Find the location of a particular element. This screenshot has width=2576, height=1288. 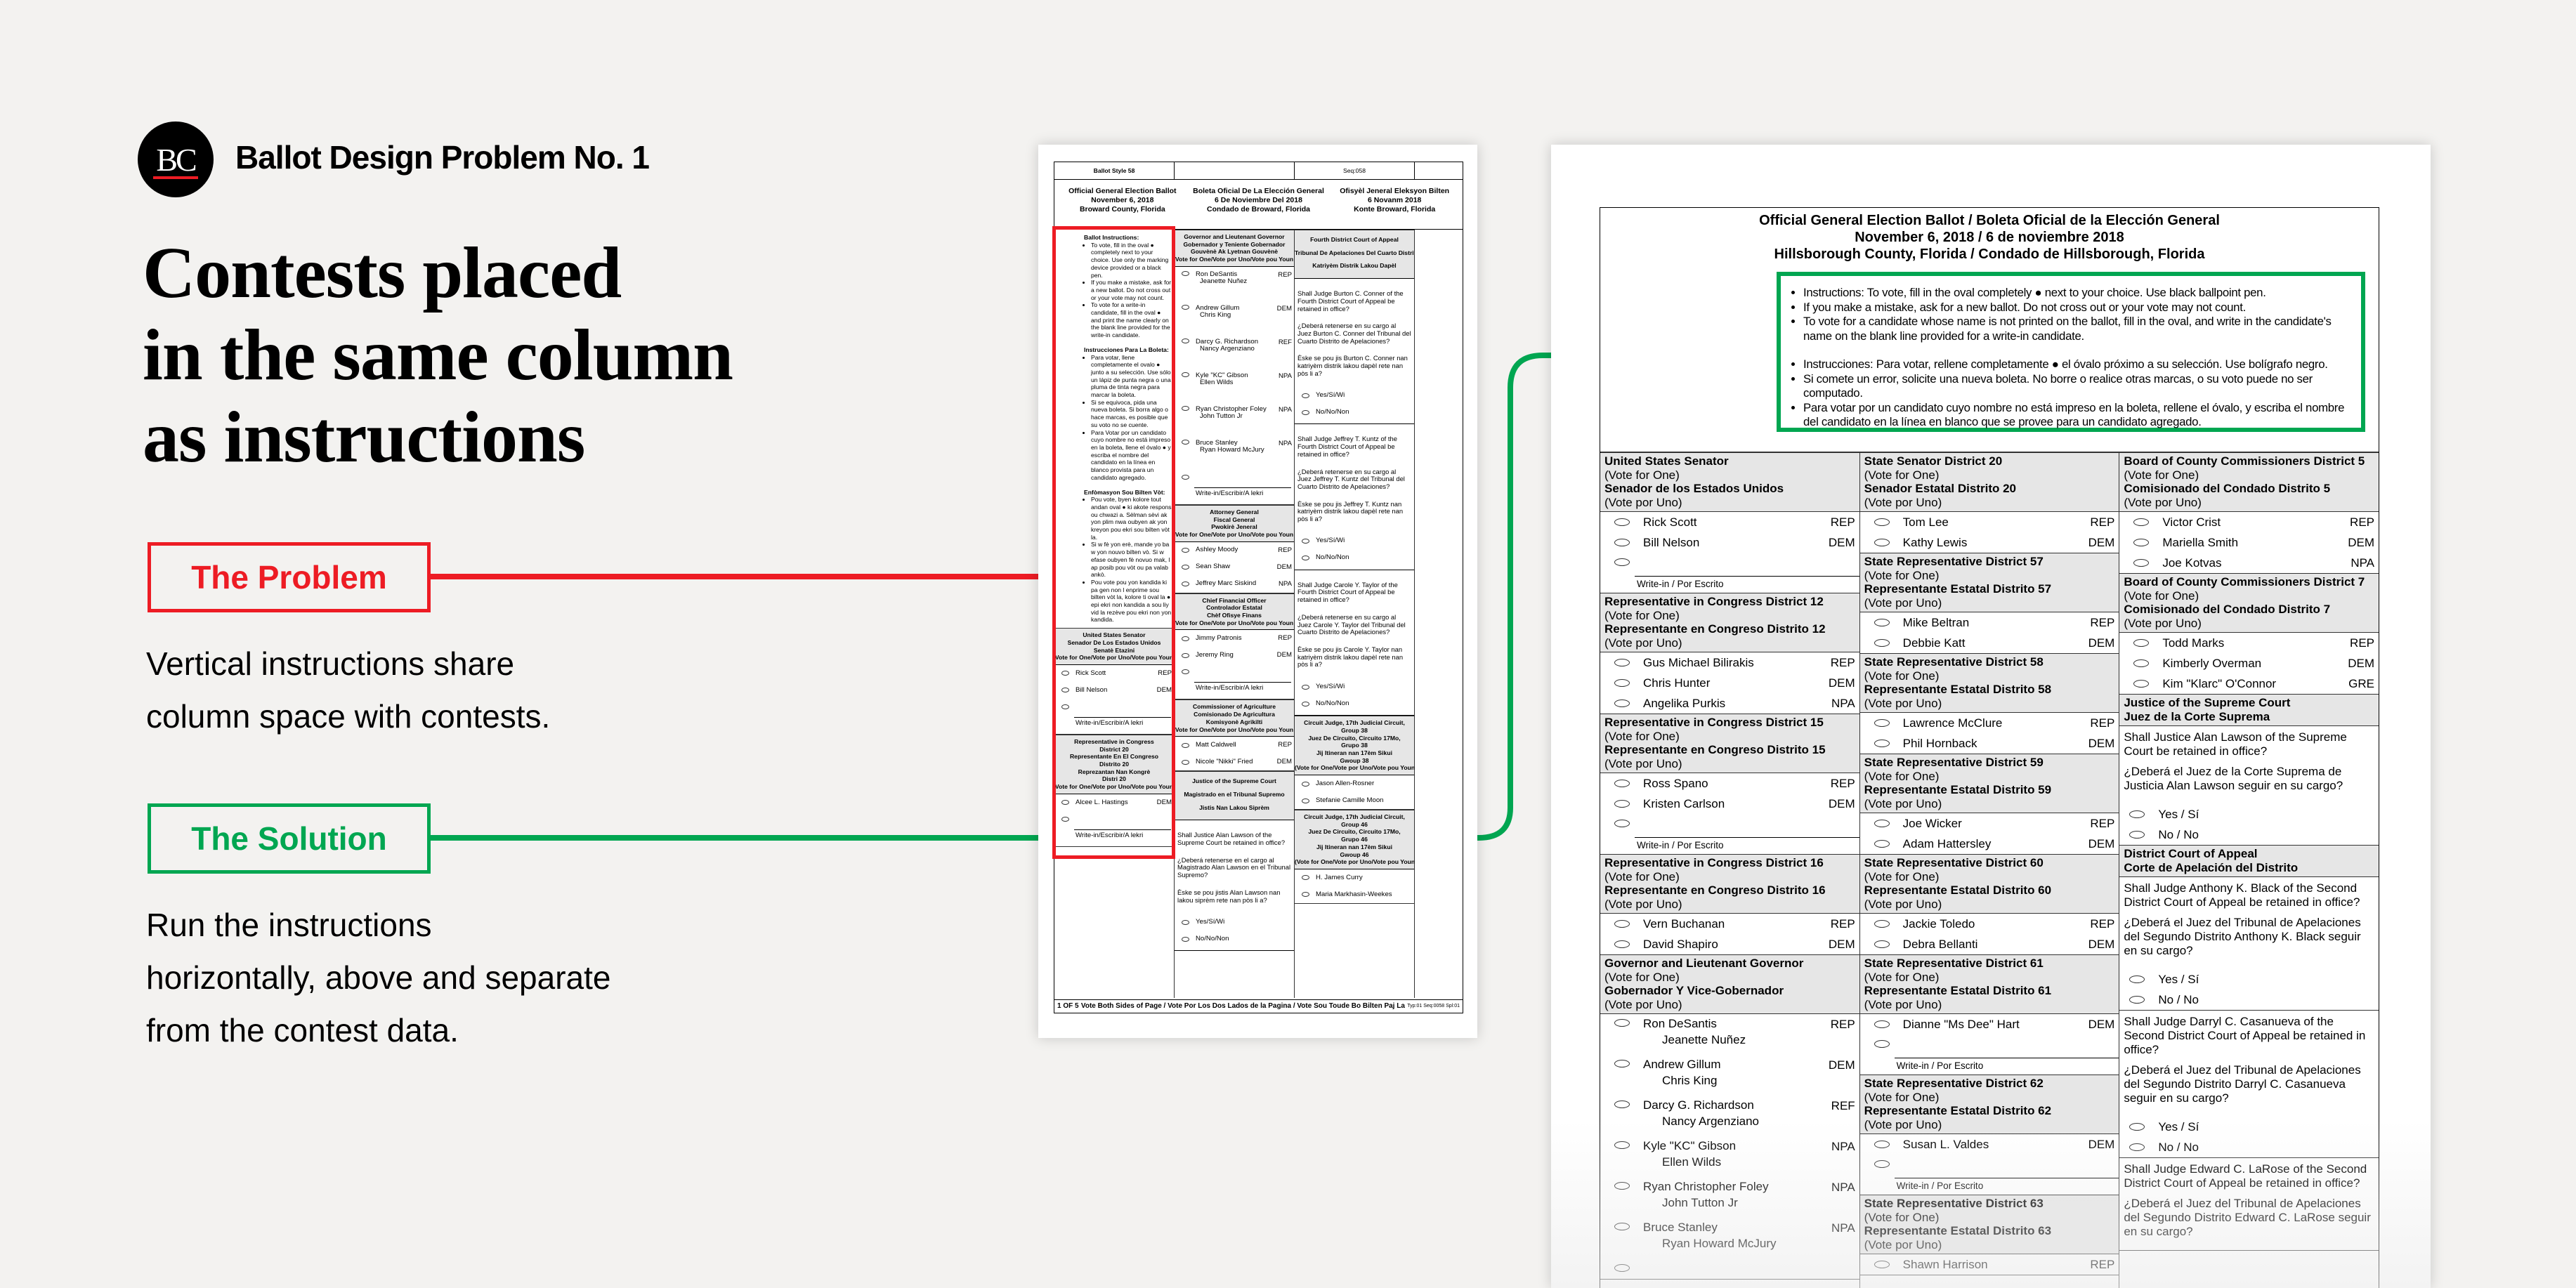

candidate-row: Dianne "Ms Dee" Hart DEM is located at coordinates (1989, 1024).